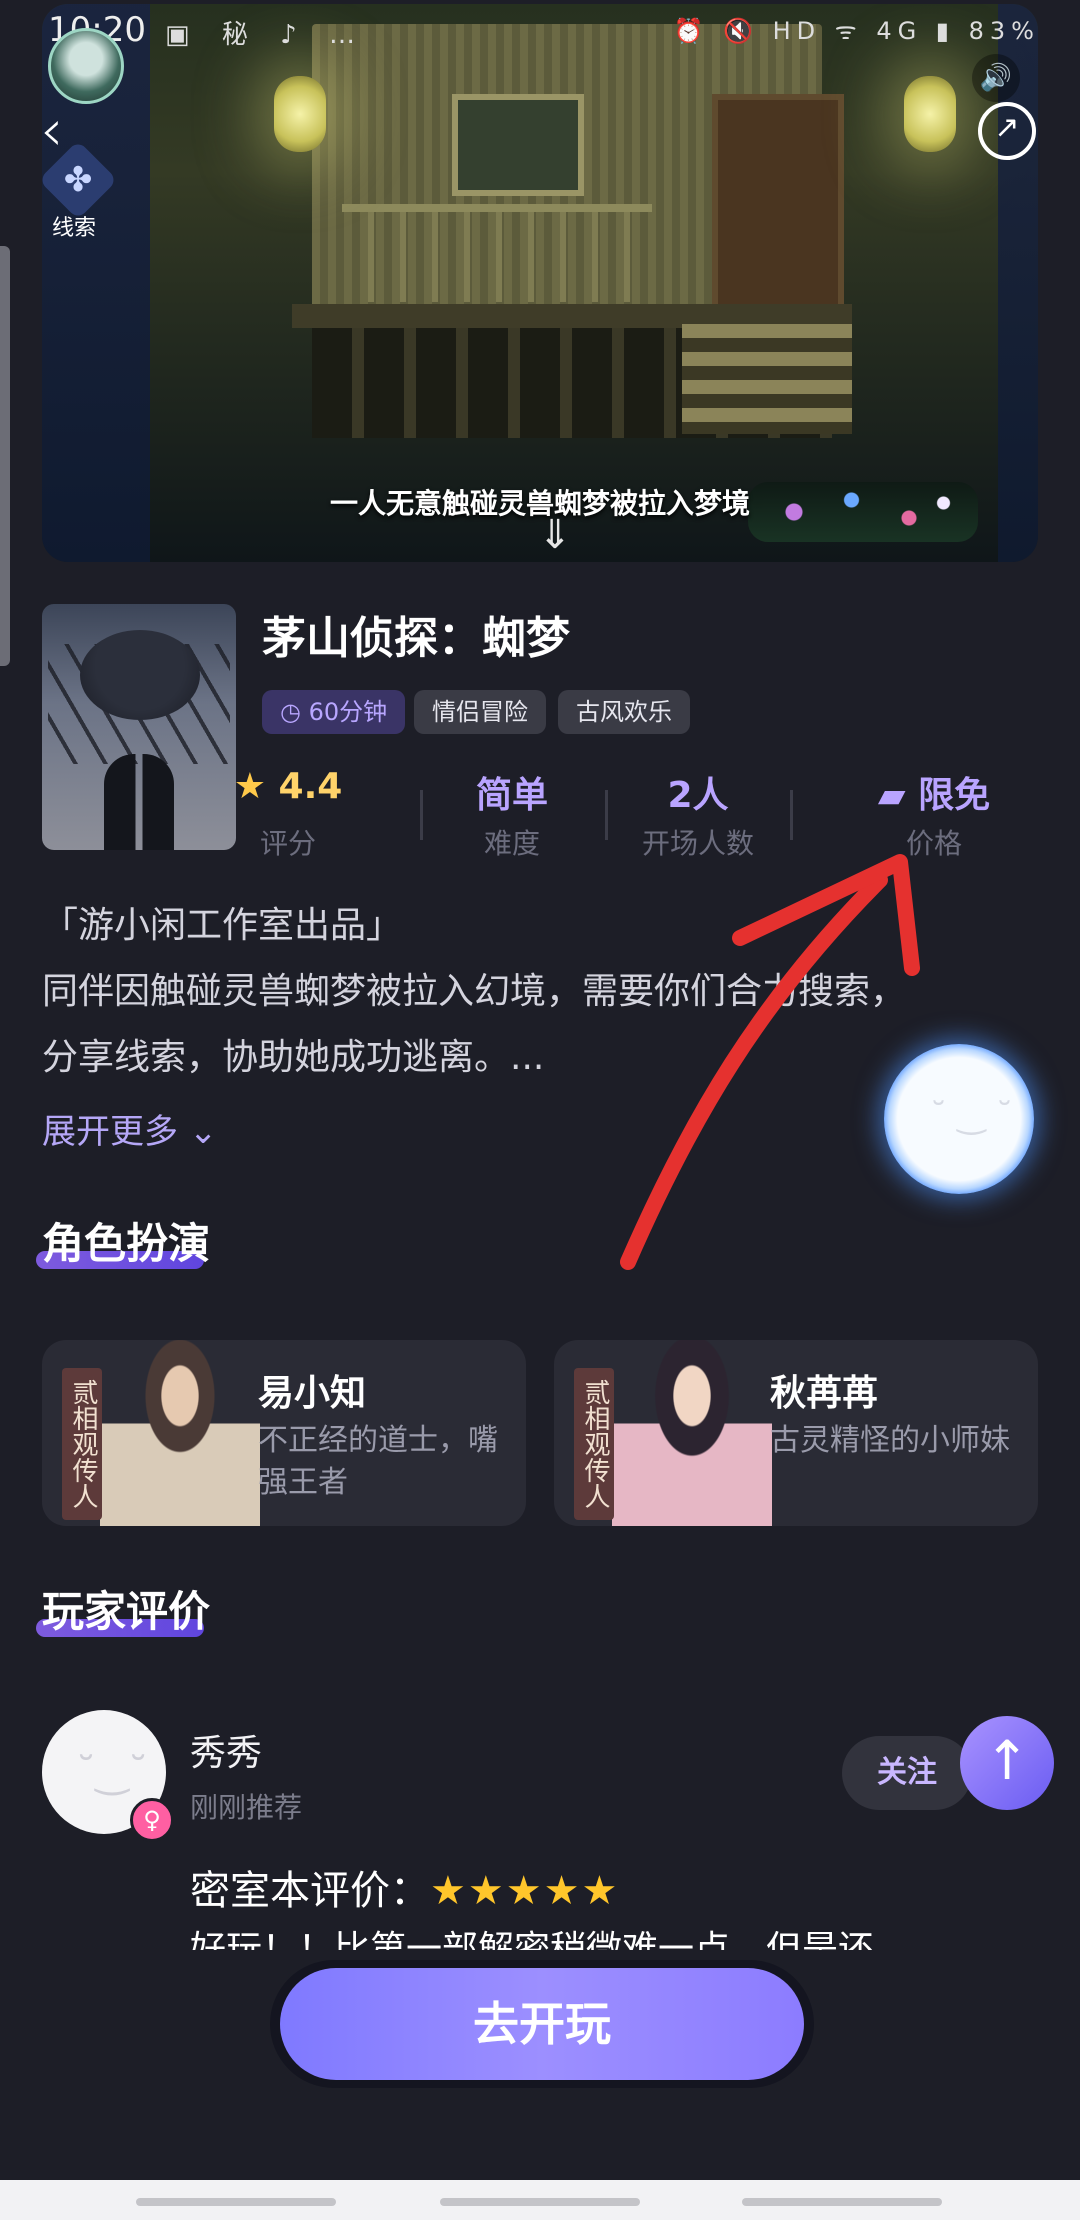  I want to click on section-title-text: 玩家评价, so click(126, 1611).